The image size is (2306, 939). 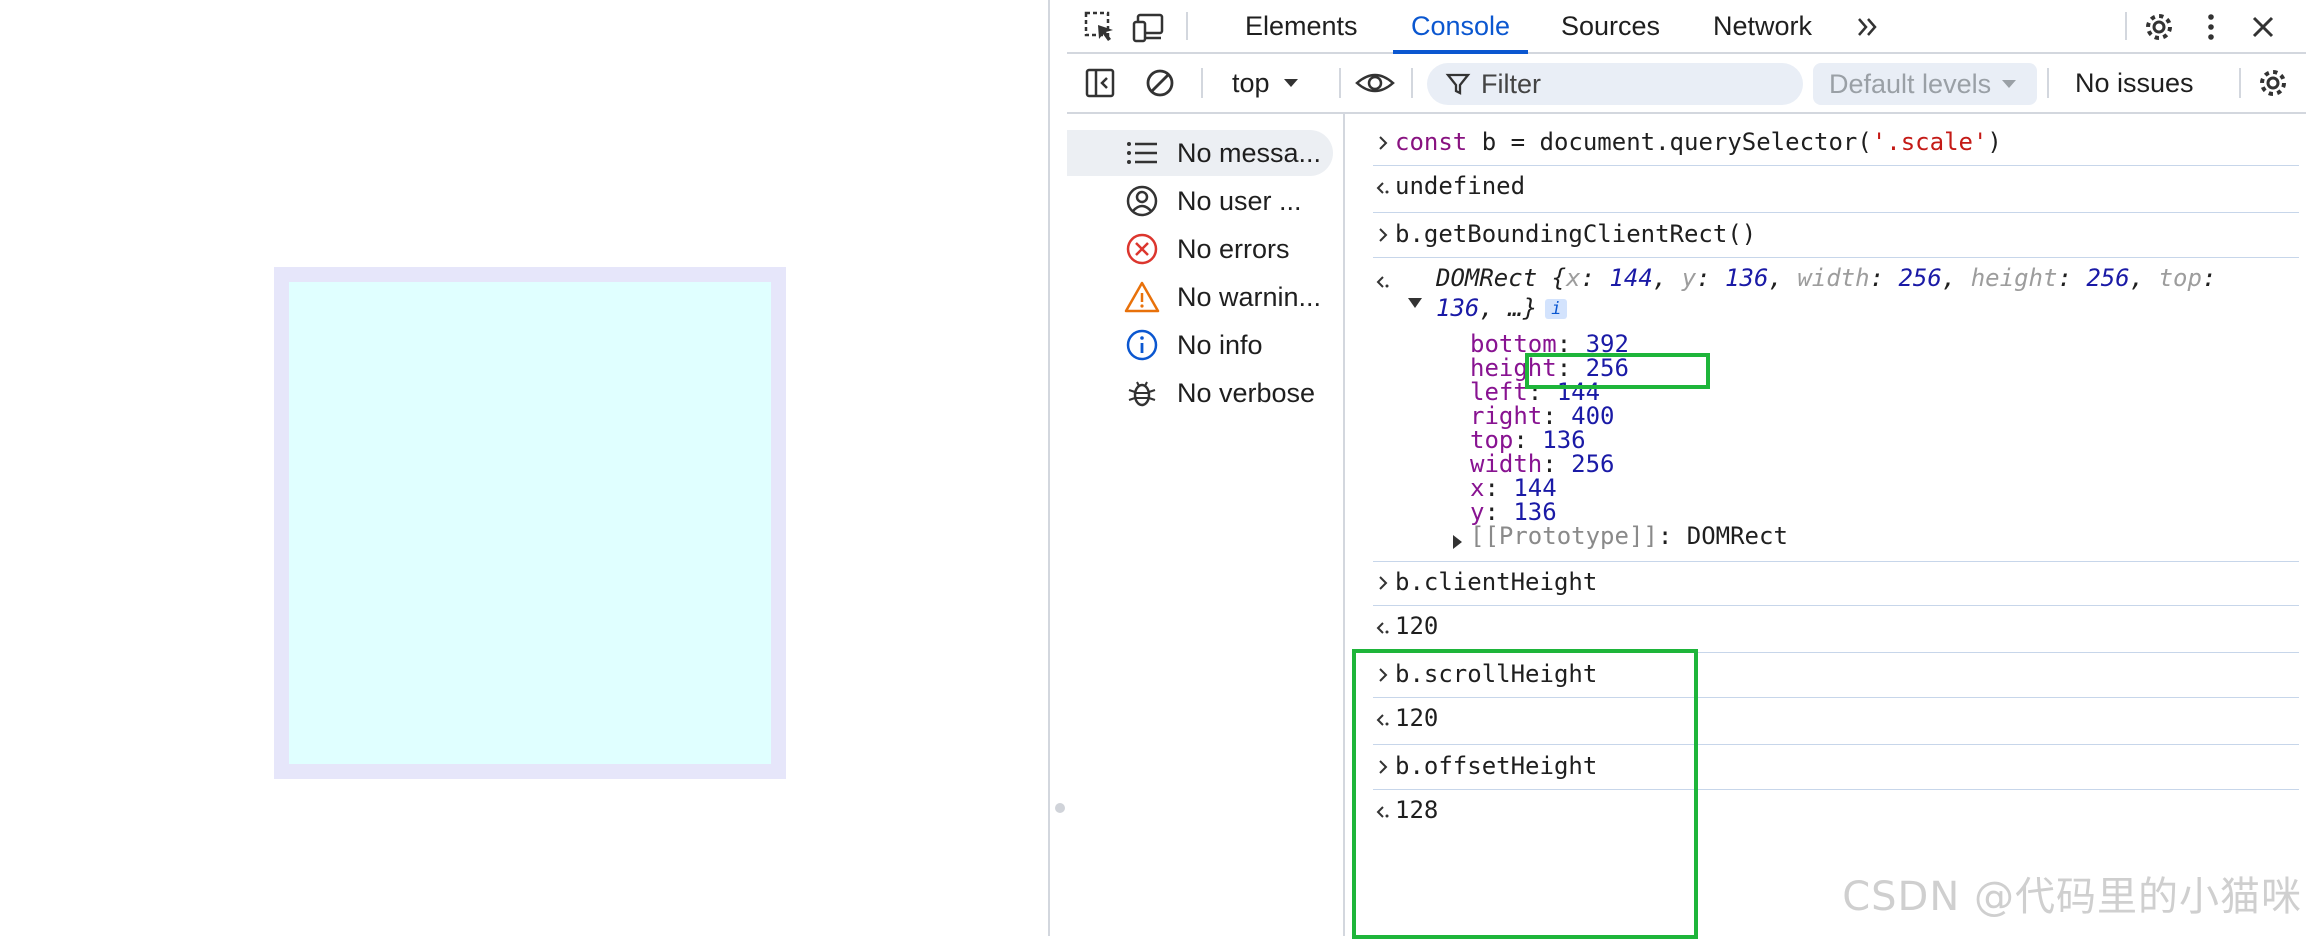 I want to click on info-icon, so click(x=1142, y=345).